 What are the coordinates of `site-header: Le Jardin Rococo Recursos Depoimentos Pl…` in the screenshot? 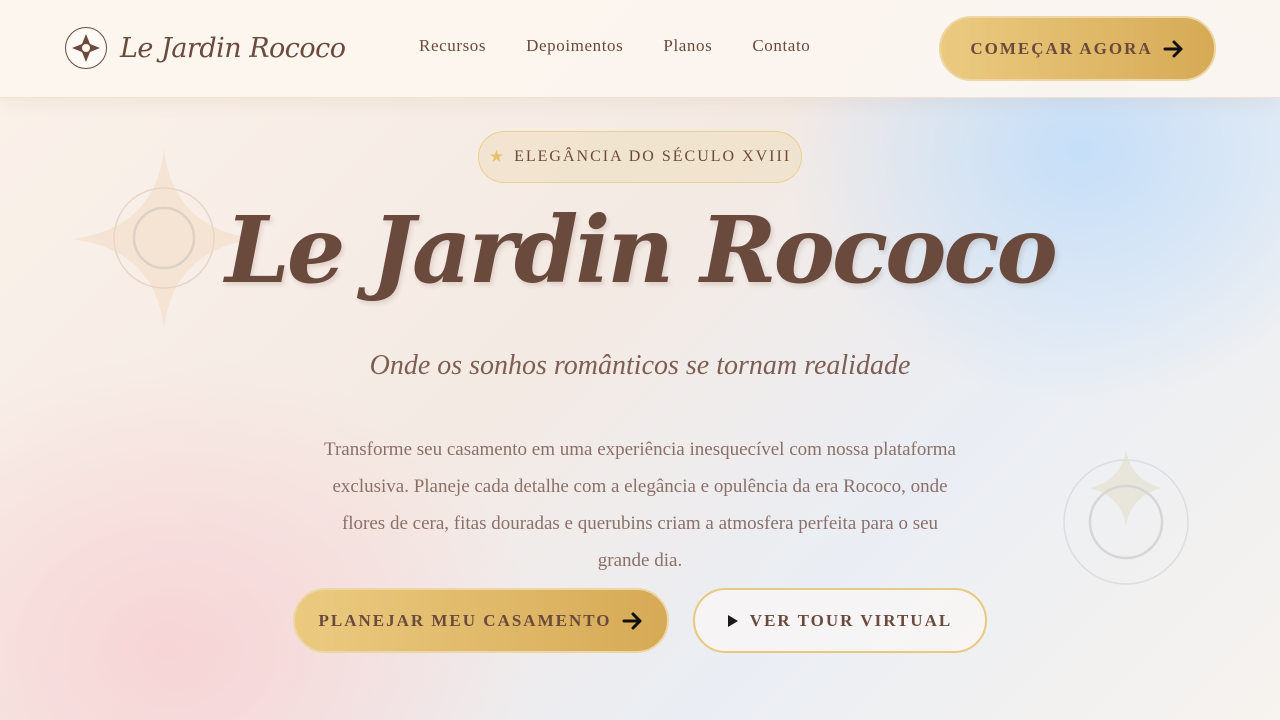 It's located at (640, 49).